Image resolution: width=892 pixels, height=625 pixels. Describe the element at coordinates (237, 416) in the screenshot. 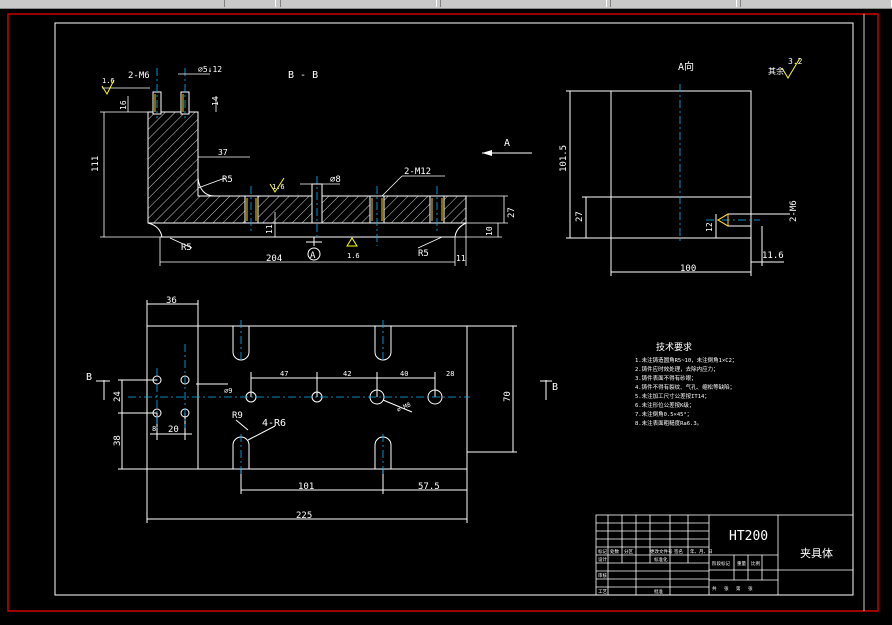

I see `svg-text: R9` at that location.